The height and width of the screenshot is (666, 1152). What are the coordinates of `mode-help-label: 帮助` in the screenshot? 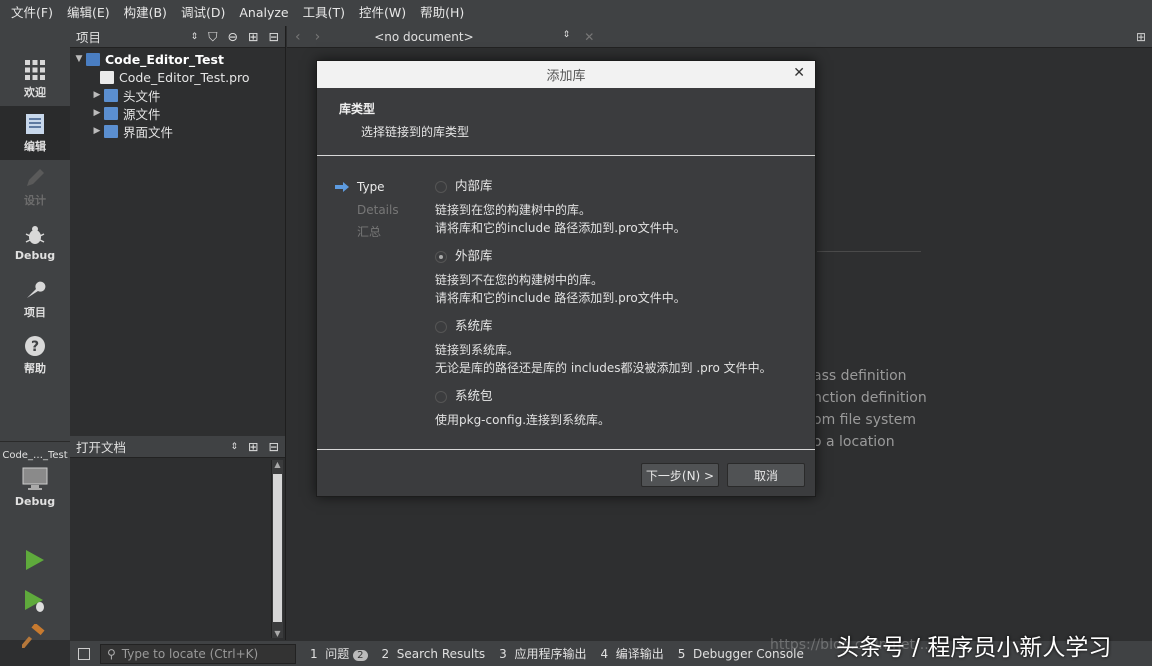 It's located at (35, 368).